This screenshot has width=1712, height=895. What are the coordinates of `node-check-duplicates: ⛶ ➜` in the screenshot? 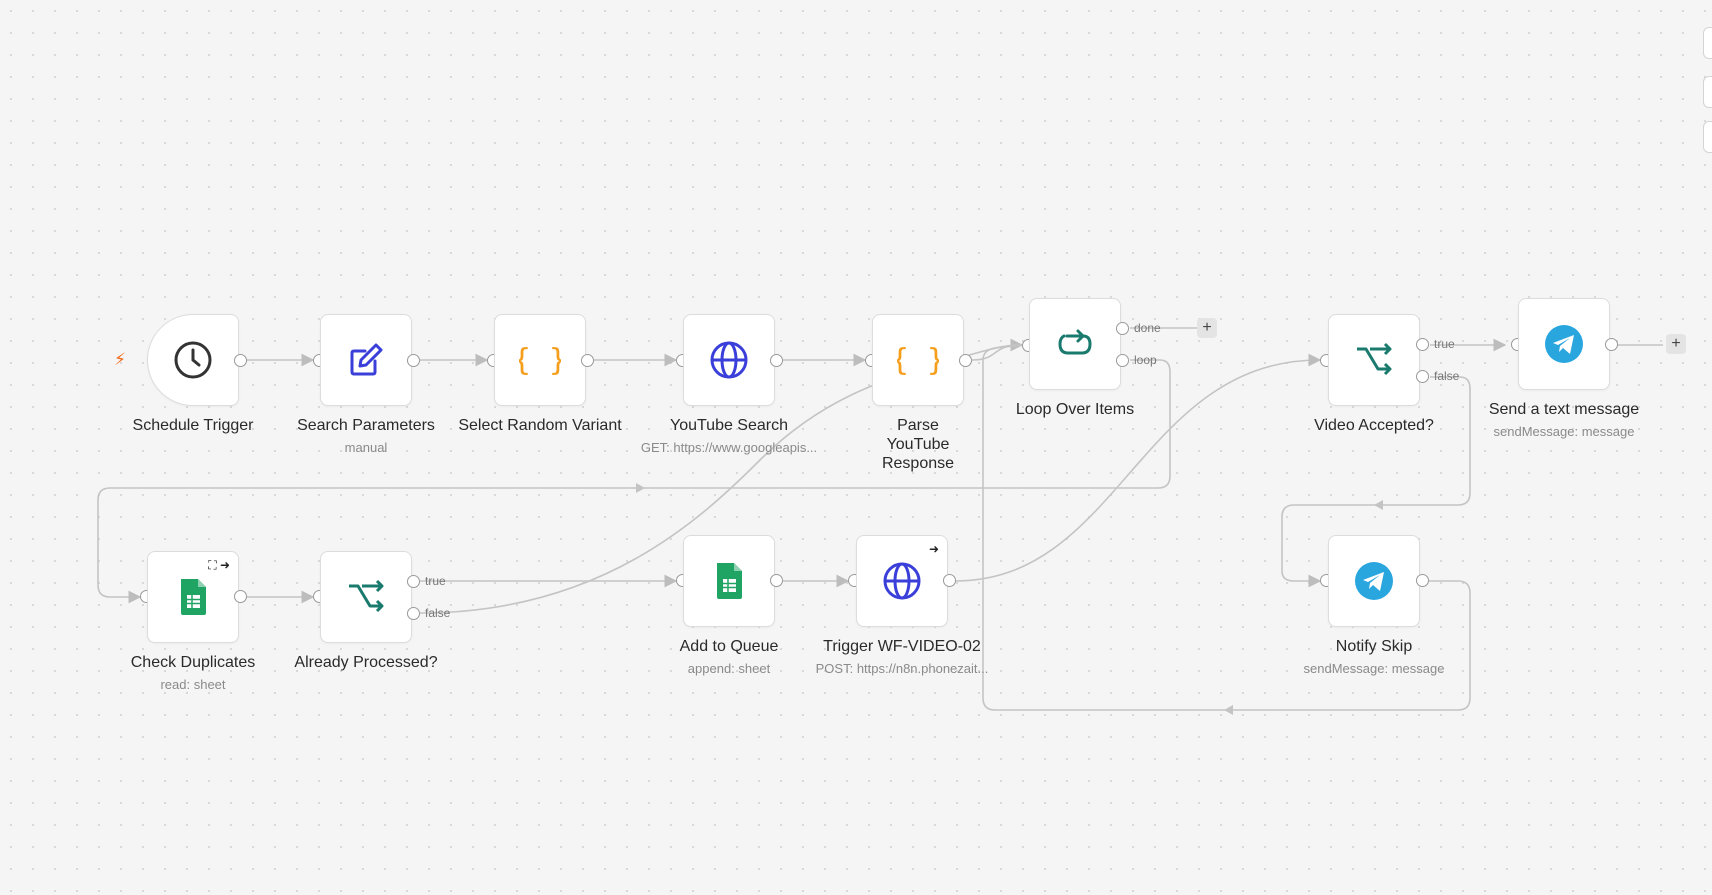 It's located at (193, 597).